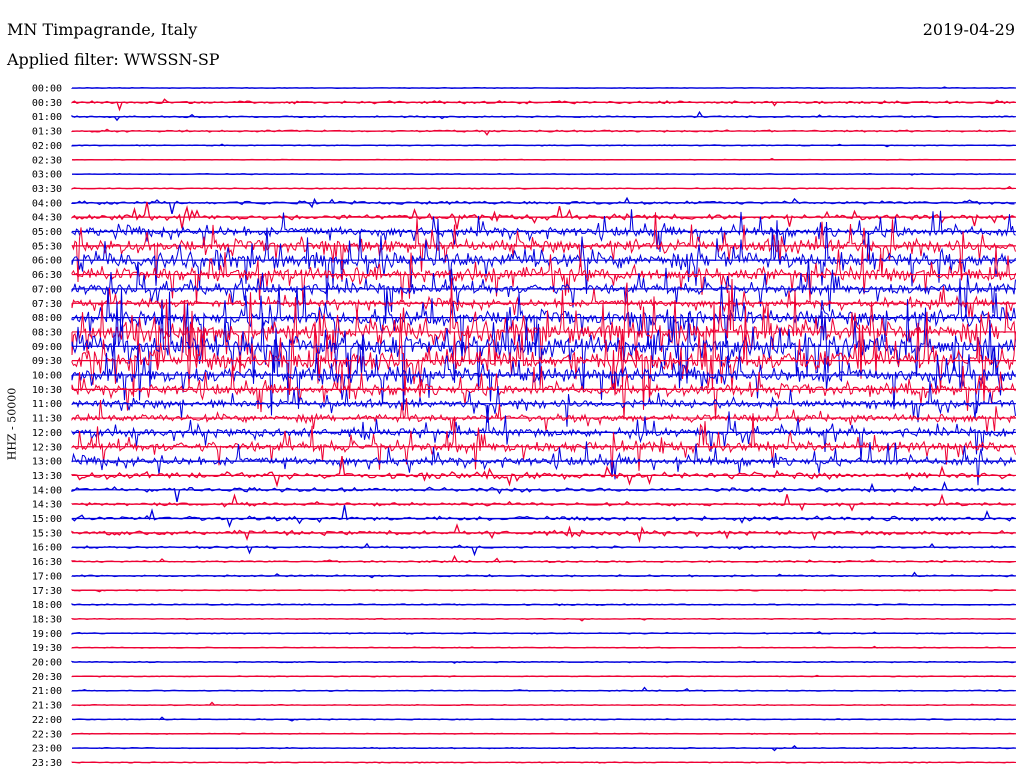 Image resolution: width=1024 pixels, height=780 pixels. I want to click on time-tick-label: 21:30, so click(47, 706).